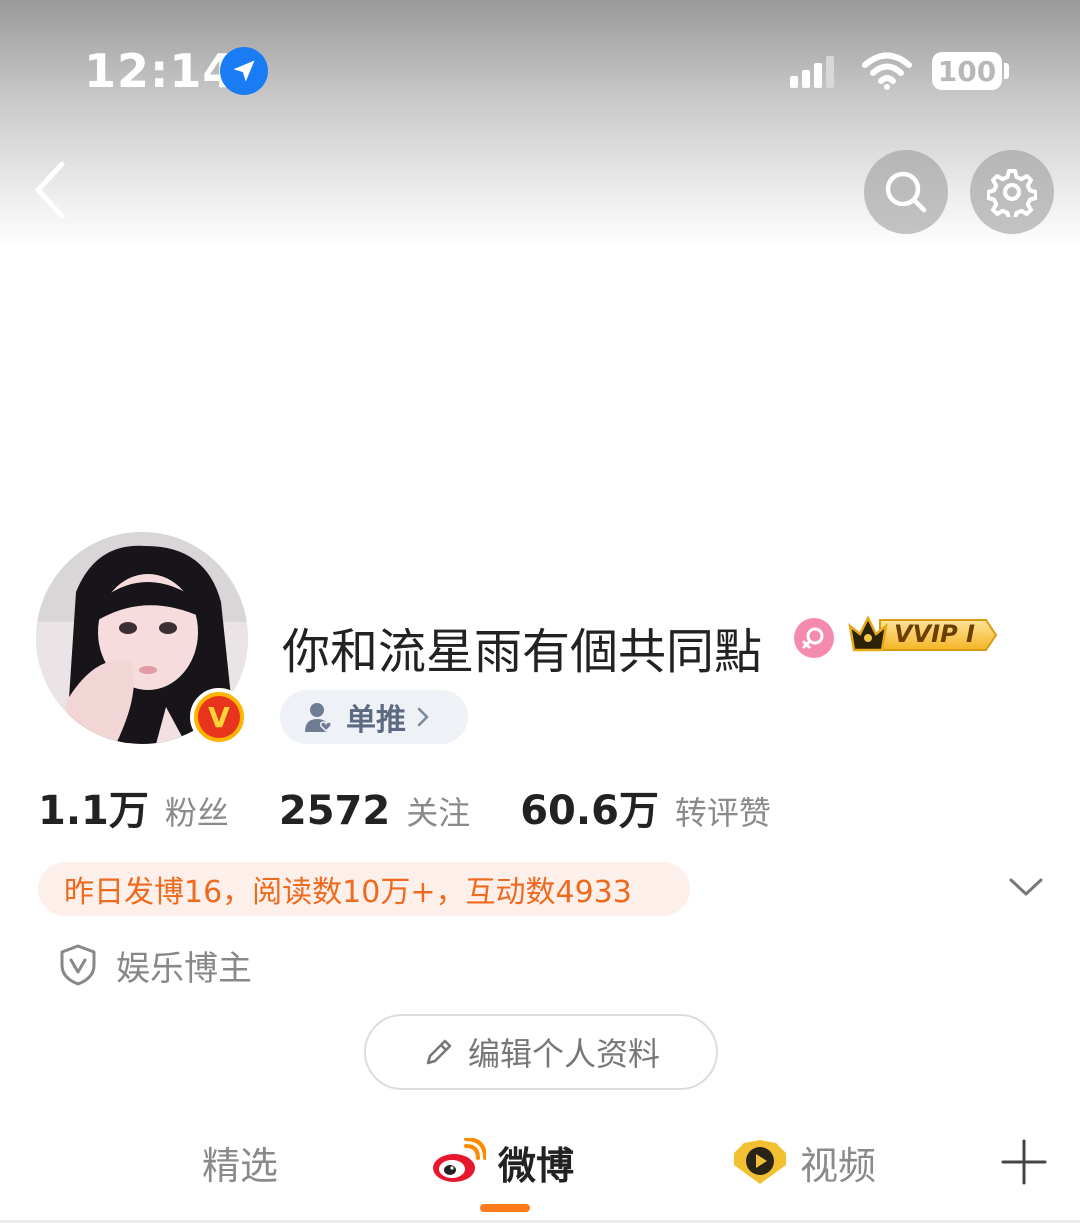  I want to click on chevron-down-icon, so click(1026, 887).